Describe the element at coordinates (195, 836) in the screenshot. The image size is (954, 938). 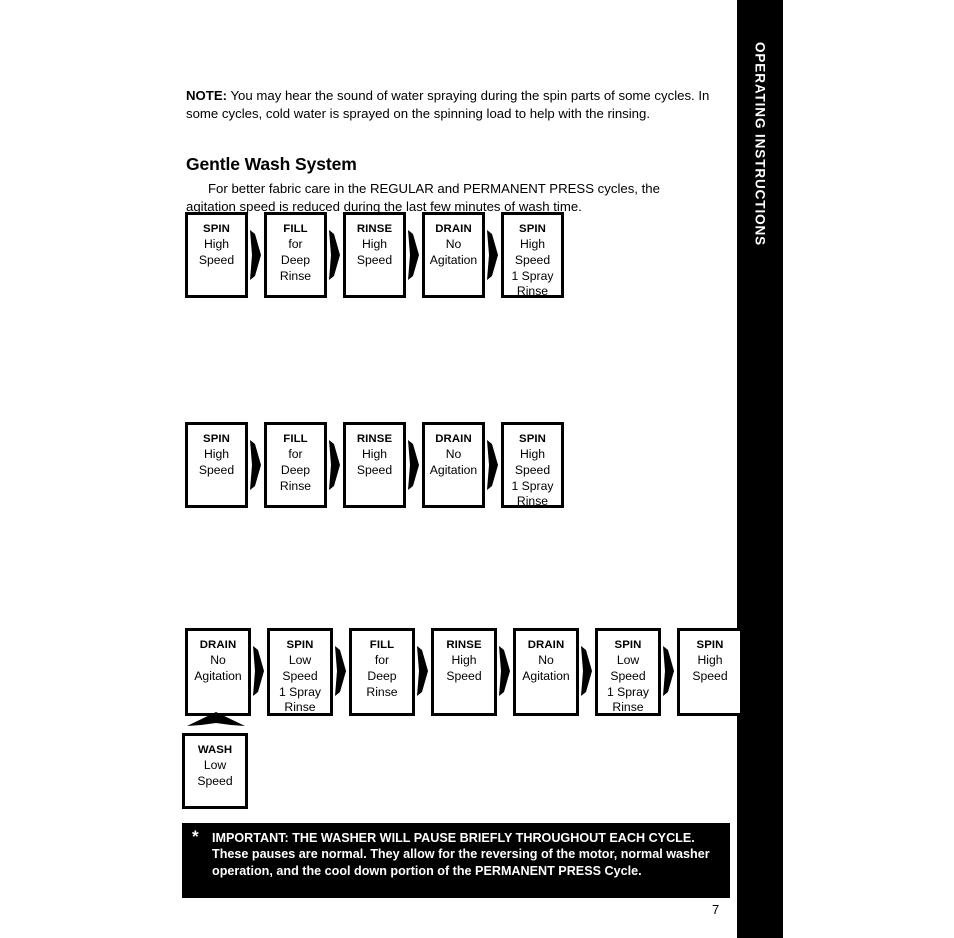
I see `asterisk-icon: *` at that location.